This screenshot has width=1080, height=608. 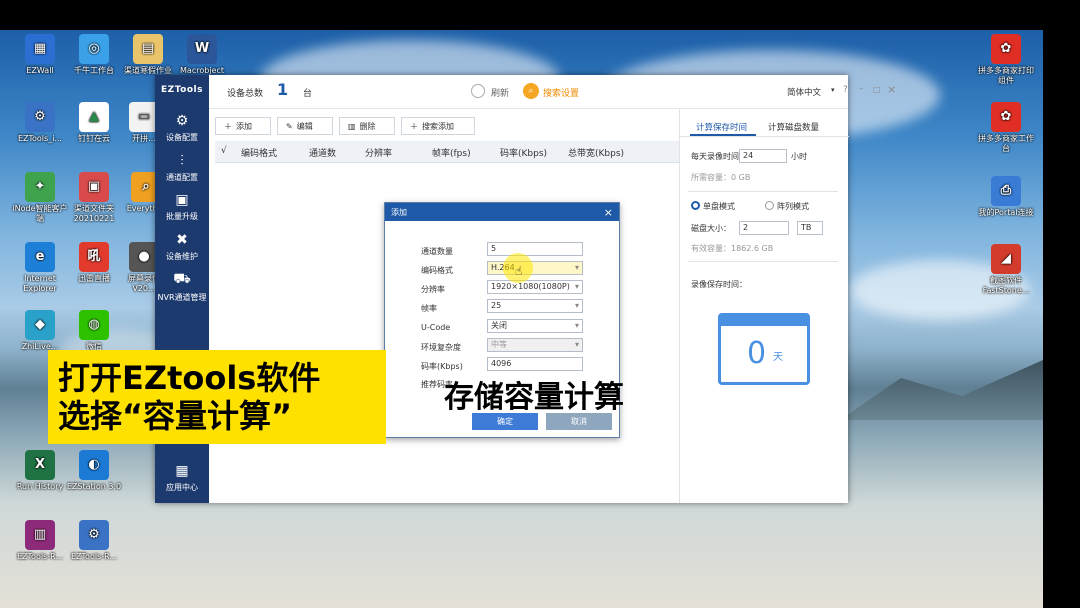 What do you see at coordinates (764, 349) in the screenshot?
I see `calendar-icon: 0 天` at bounding box center [764, 349].